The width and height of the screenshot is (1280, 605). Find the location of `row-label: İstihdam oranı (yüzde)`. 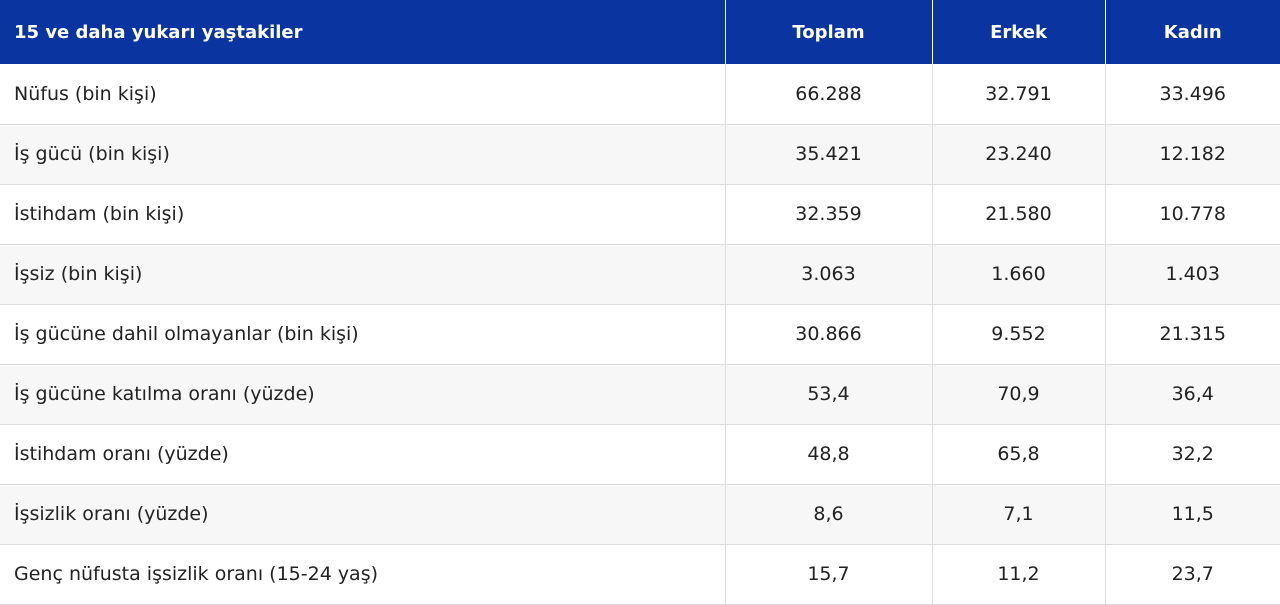

row-label: İstihdam oranı (yüzde) is located at coordinates (363, 454).